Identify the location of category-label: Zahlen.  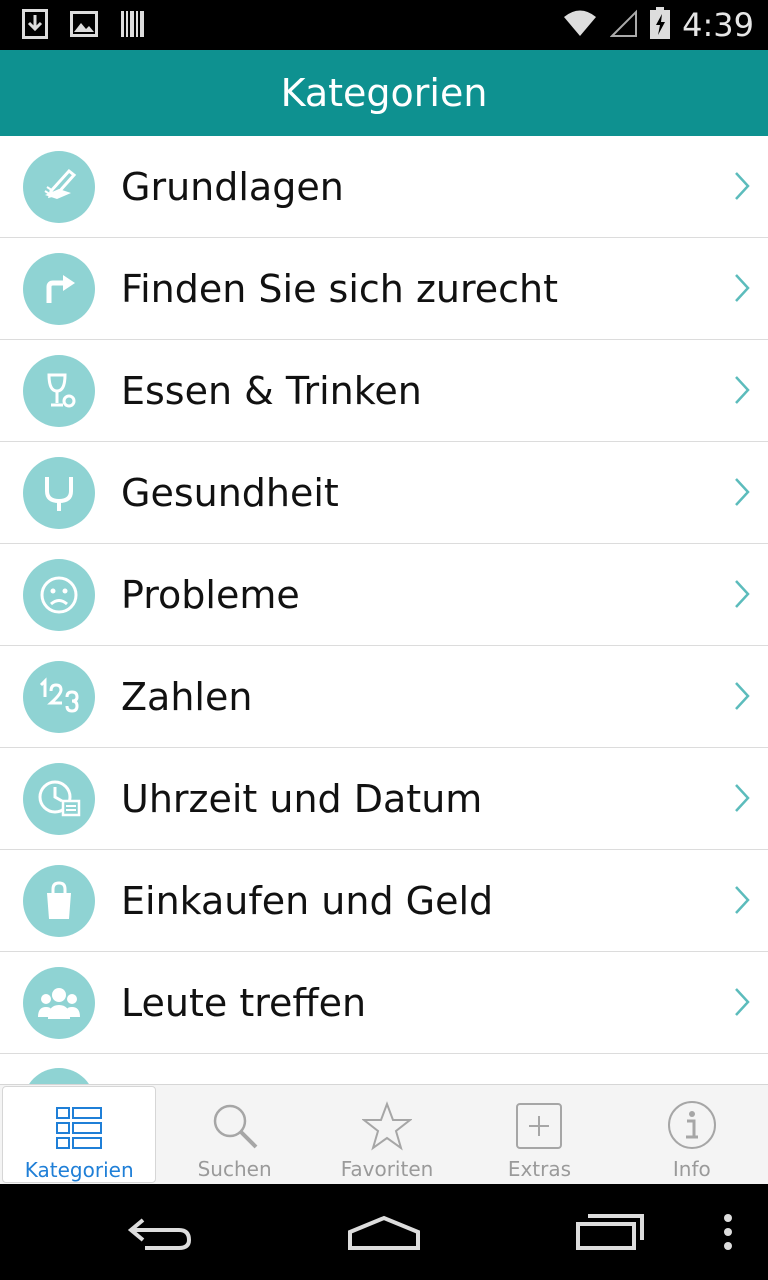
(187, 696).